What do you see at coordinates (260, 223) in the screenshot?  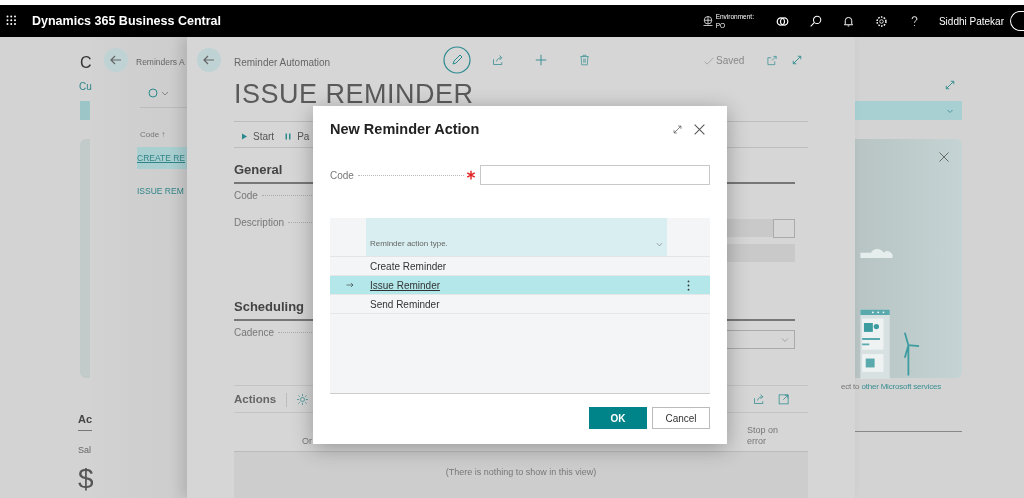 I see `field-label: Description` at bounding box center [260, 223].